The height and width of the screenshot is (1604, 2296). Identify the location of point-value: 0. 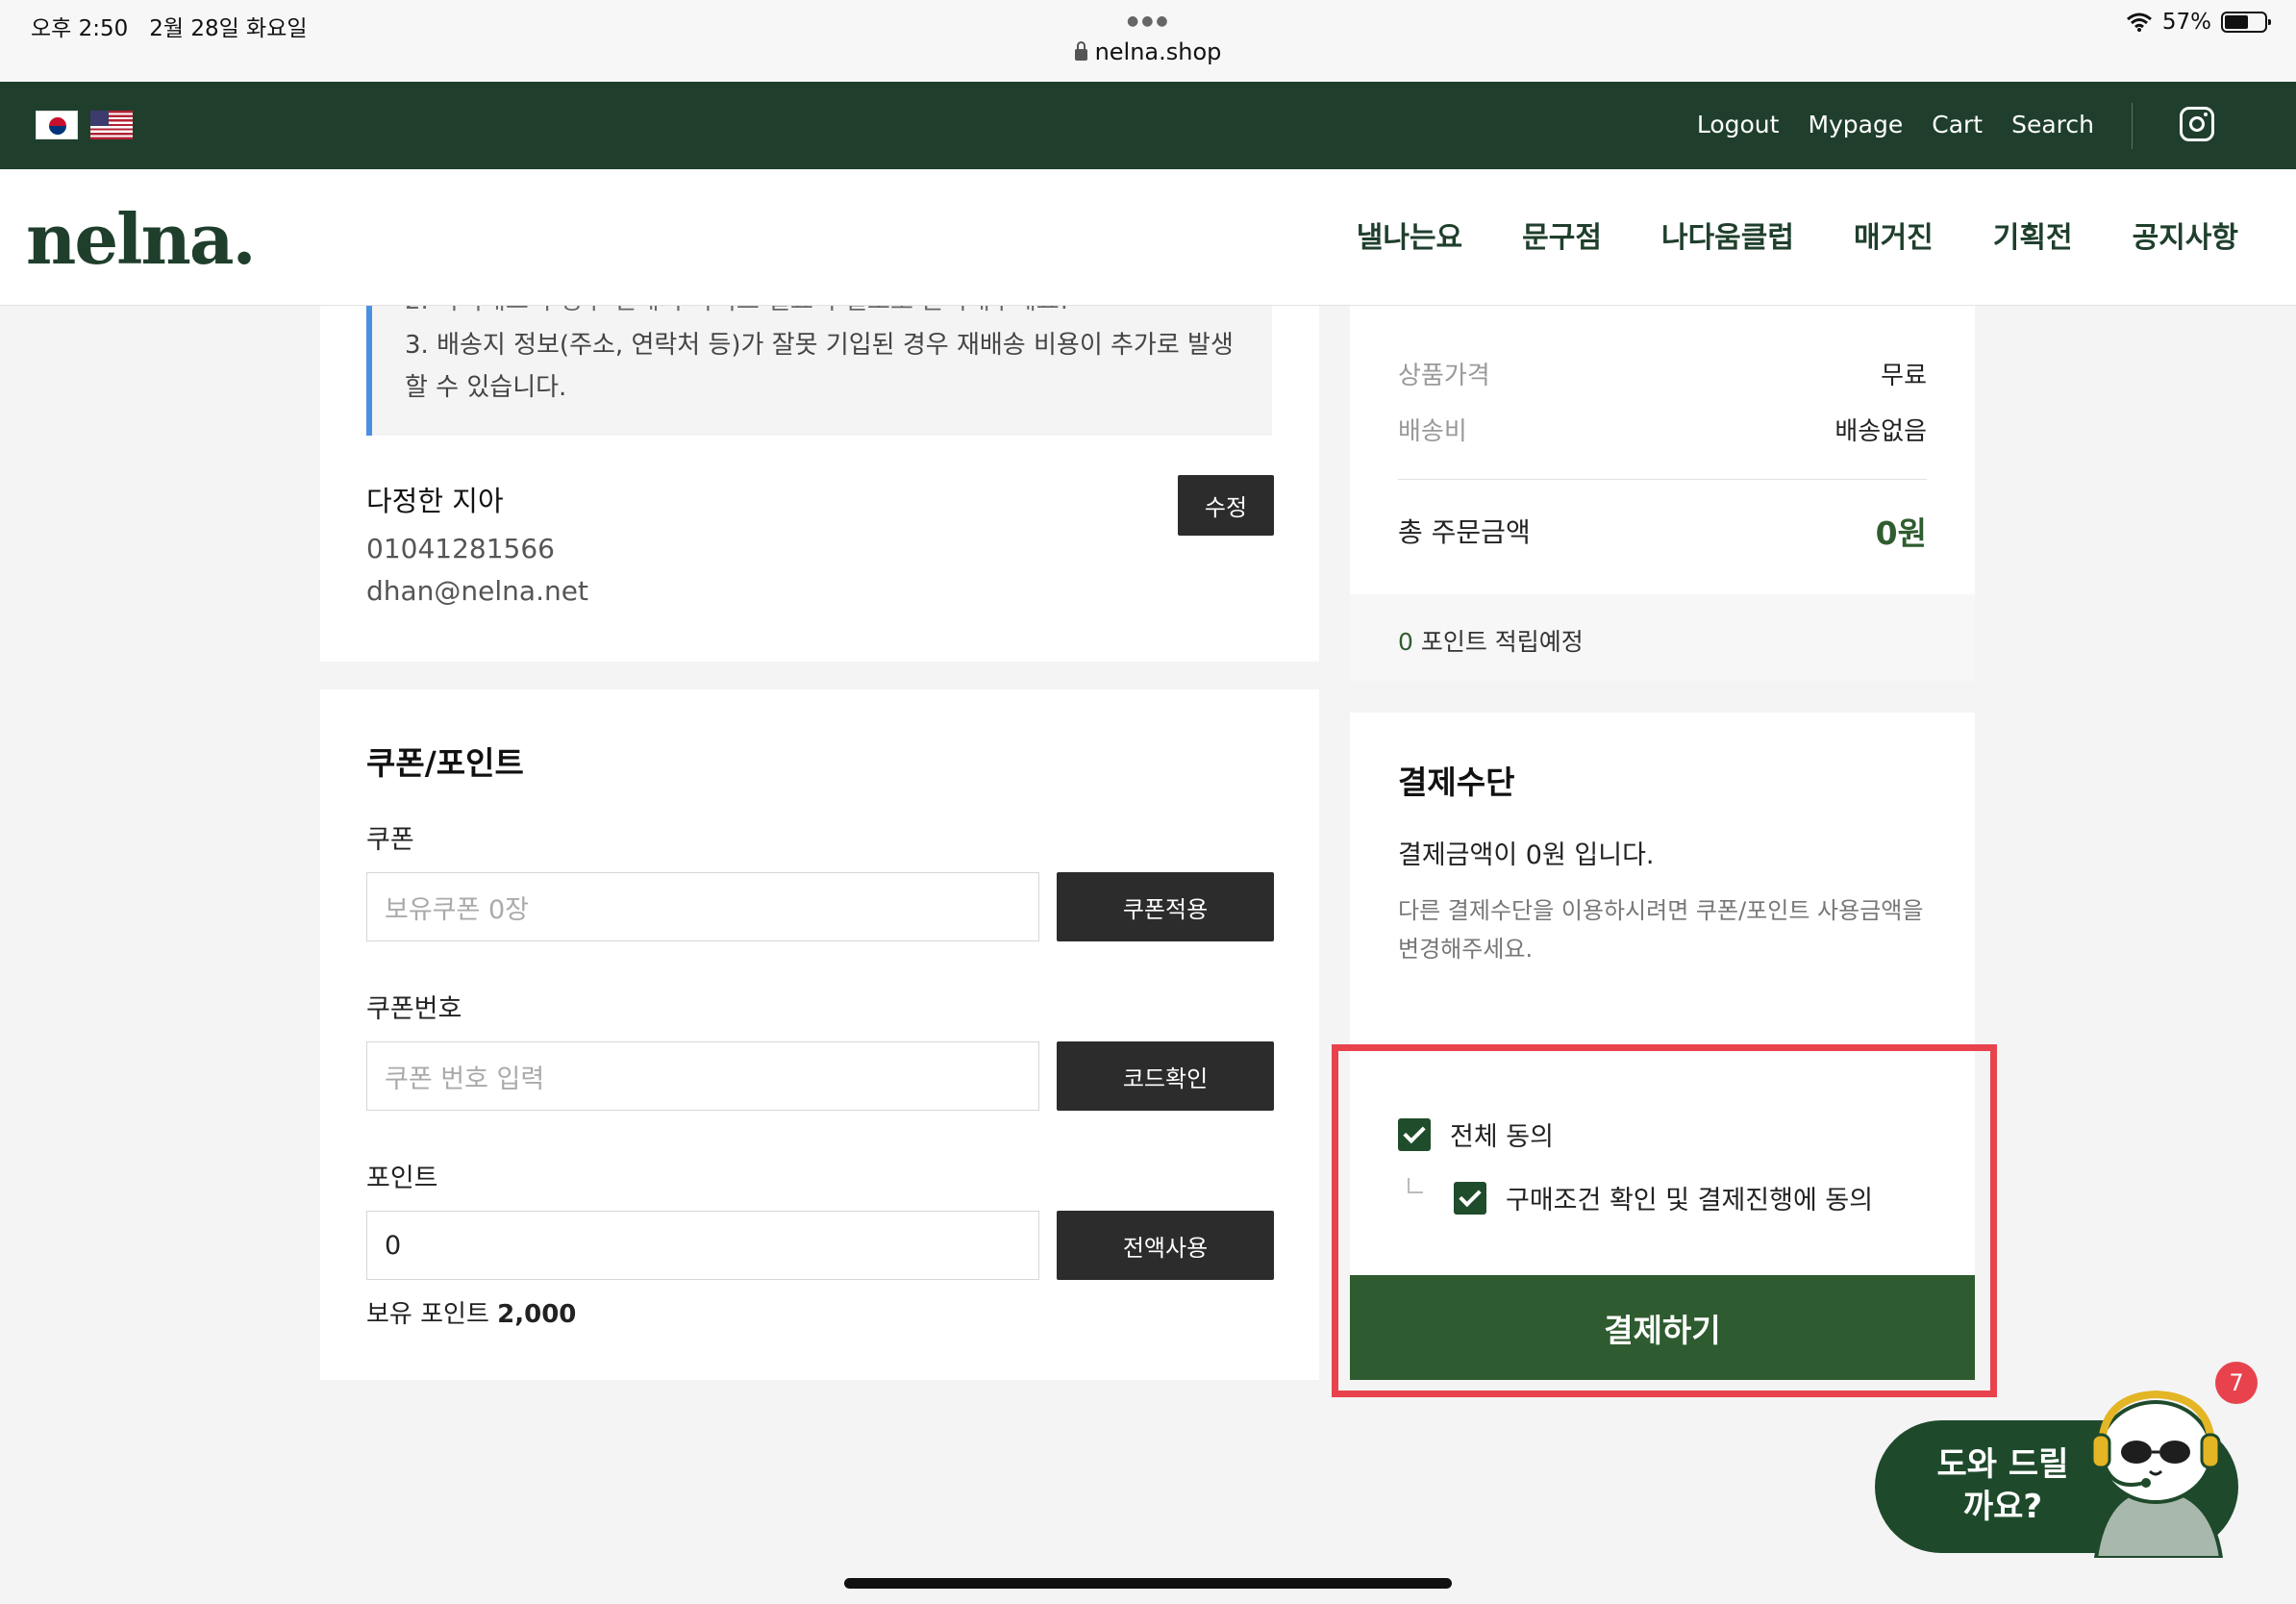
(393, 1245).